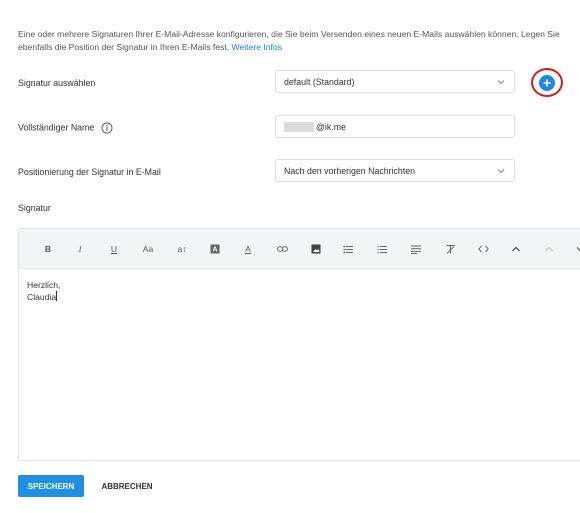  I want to click on image-icon, so click(316, 249).